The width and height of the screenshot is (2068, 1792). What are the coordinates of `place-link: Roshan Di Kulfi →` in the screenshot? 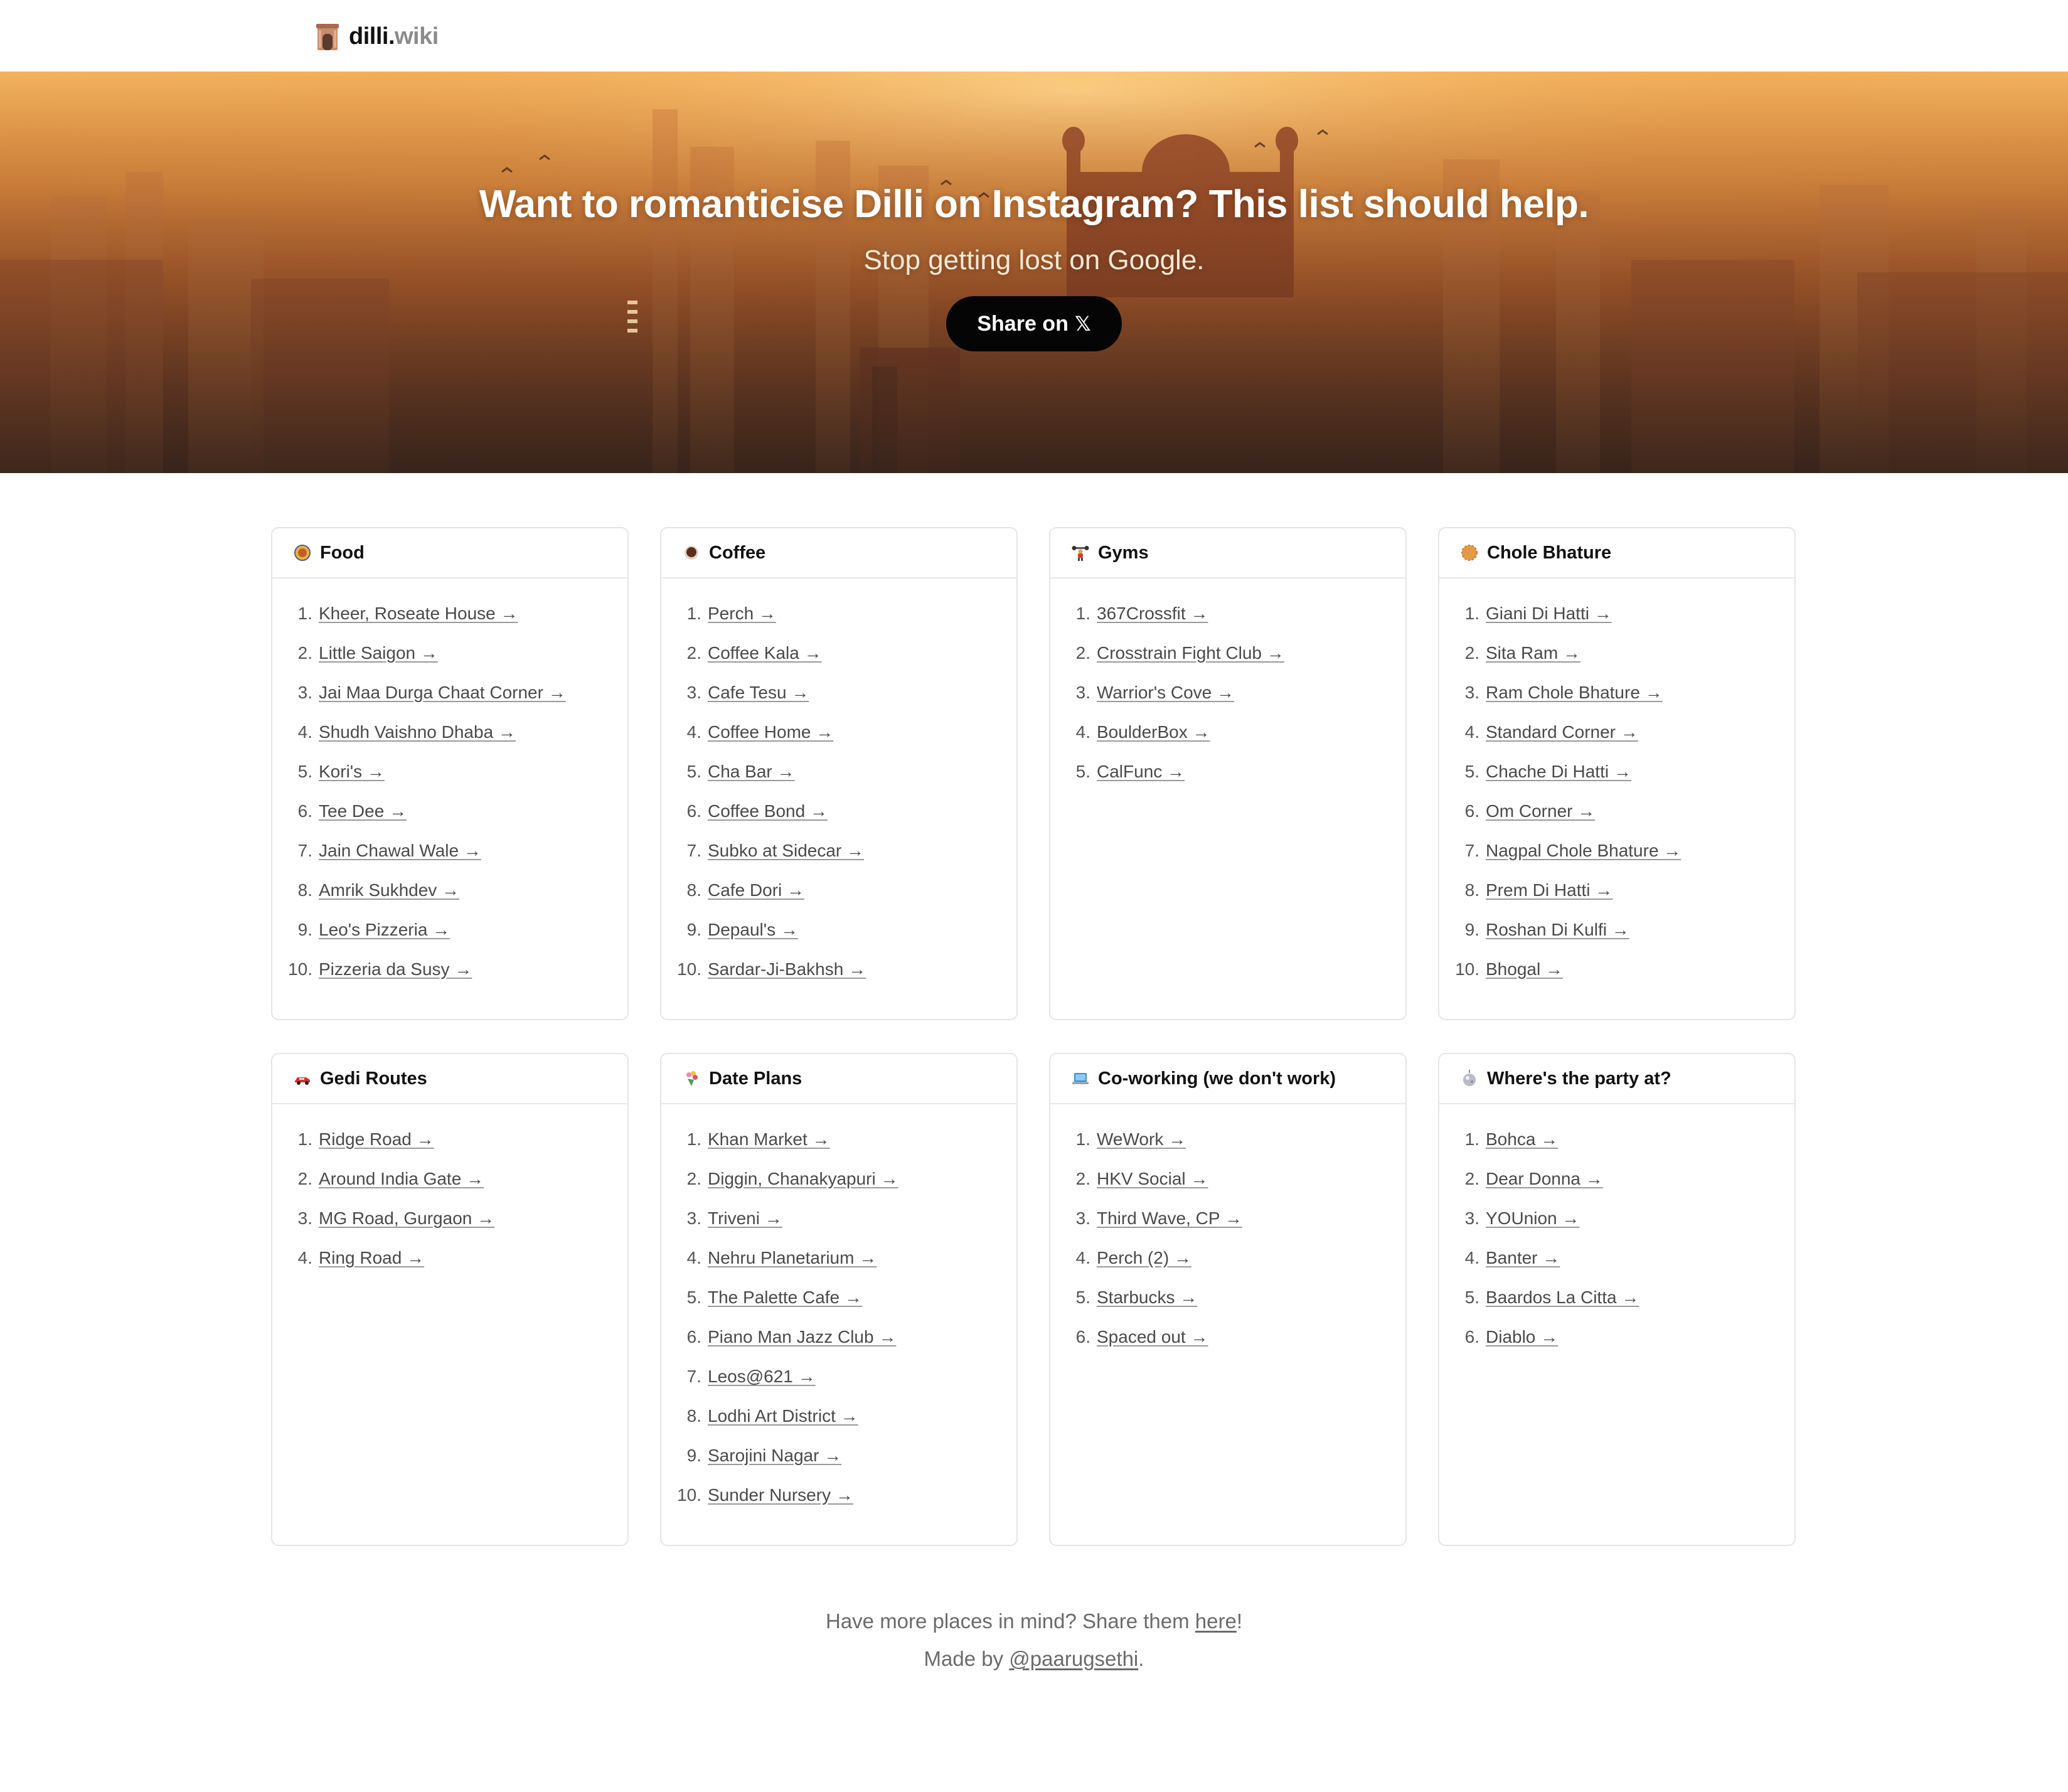 It's located at (1557, 930).